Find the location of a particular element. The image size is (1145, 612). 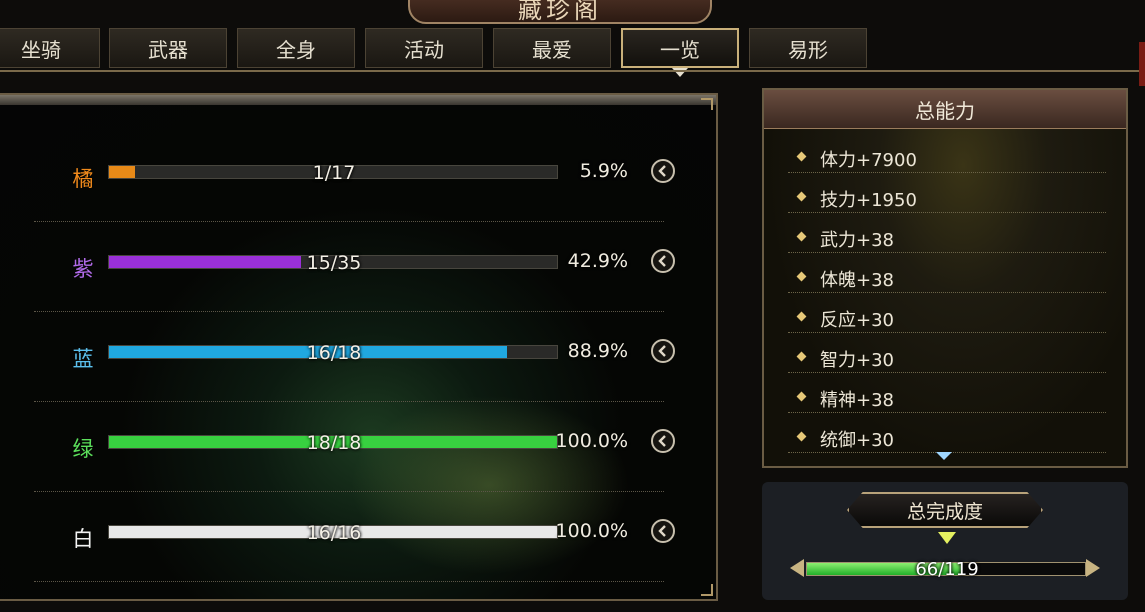

stat-text: 体魄+38 is located at coordinates (857, 280).